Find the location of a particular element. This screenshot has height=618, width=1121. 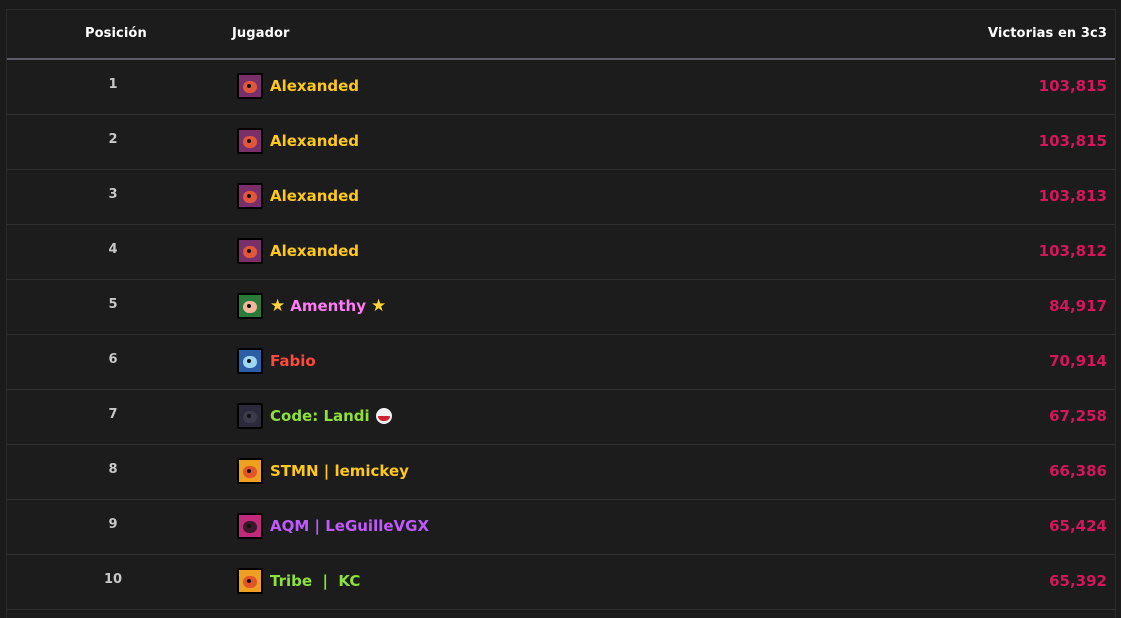

player-cell: Tribe | KC is located at coordinates (298, 581).